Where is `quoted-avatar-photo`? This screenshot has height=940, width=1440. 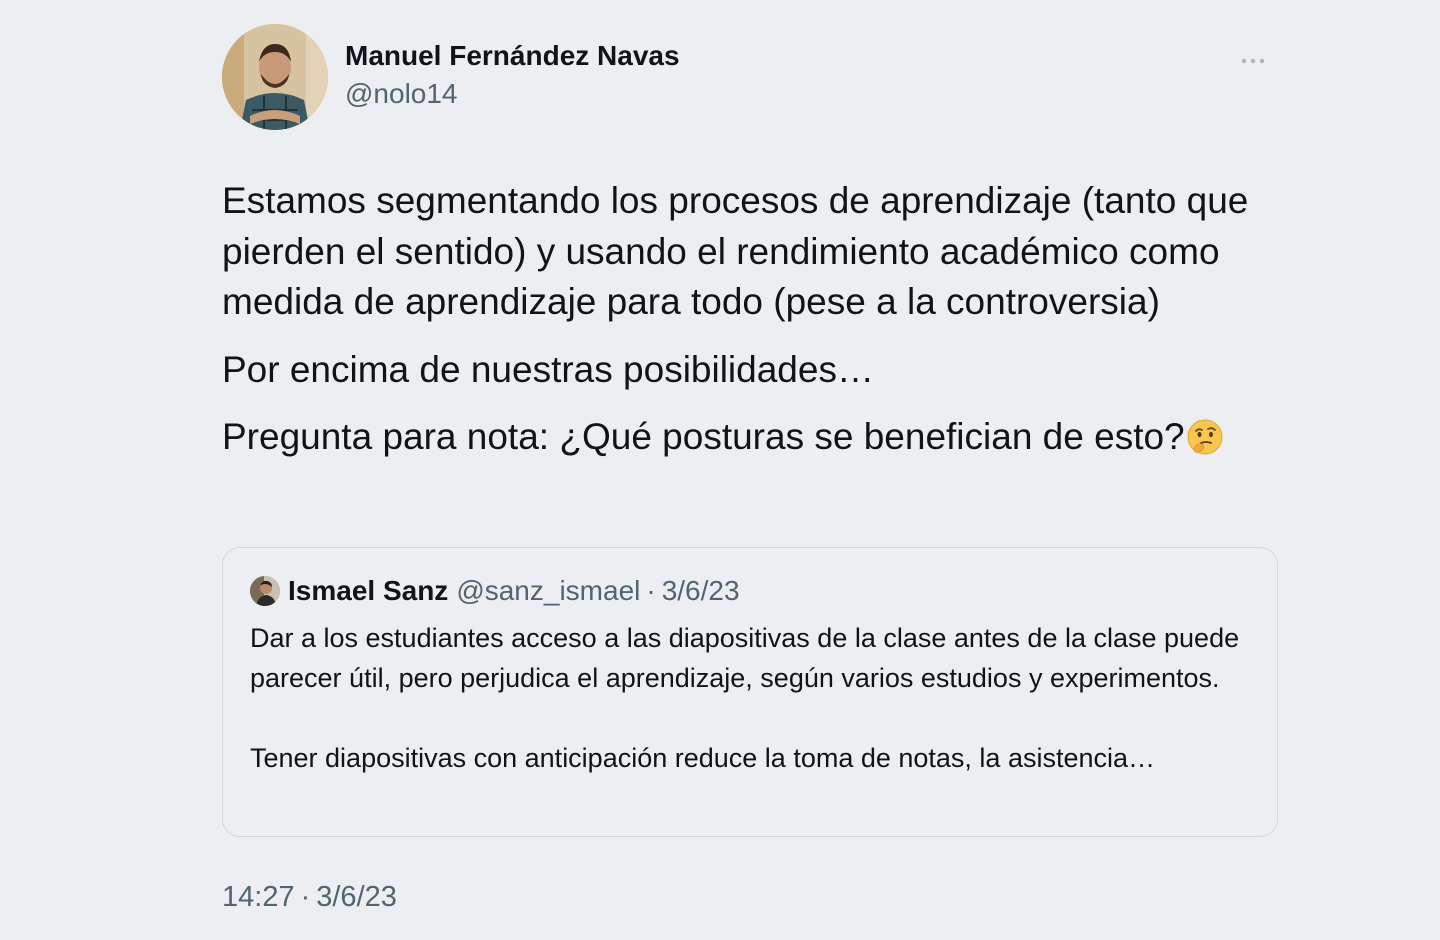
quoted-avatar-photo is located at coordinates (265, 591).